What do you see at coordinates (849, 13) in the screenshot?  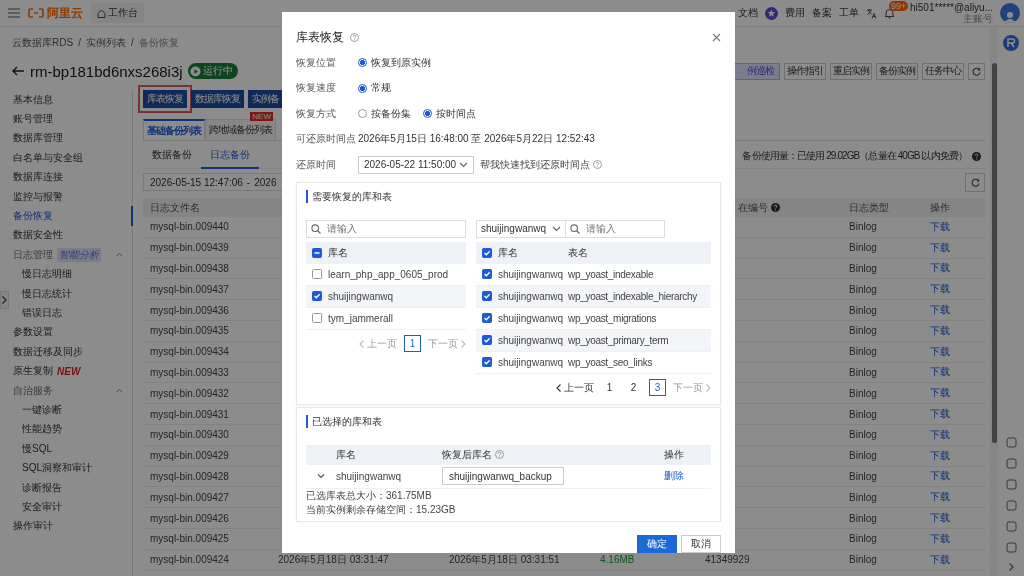 I see `nav-link: 工单` at bounding box center [849, 13].